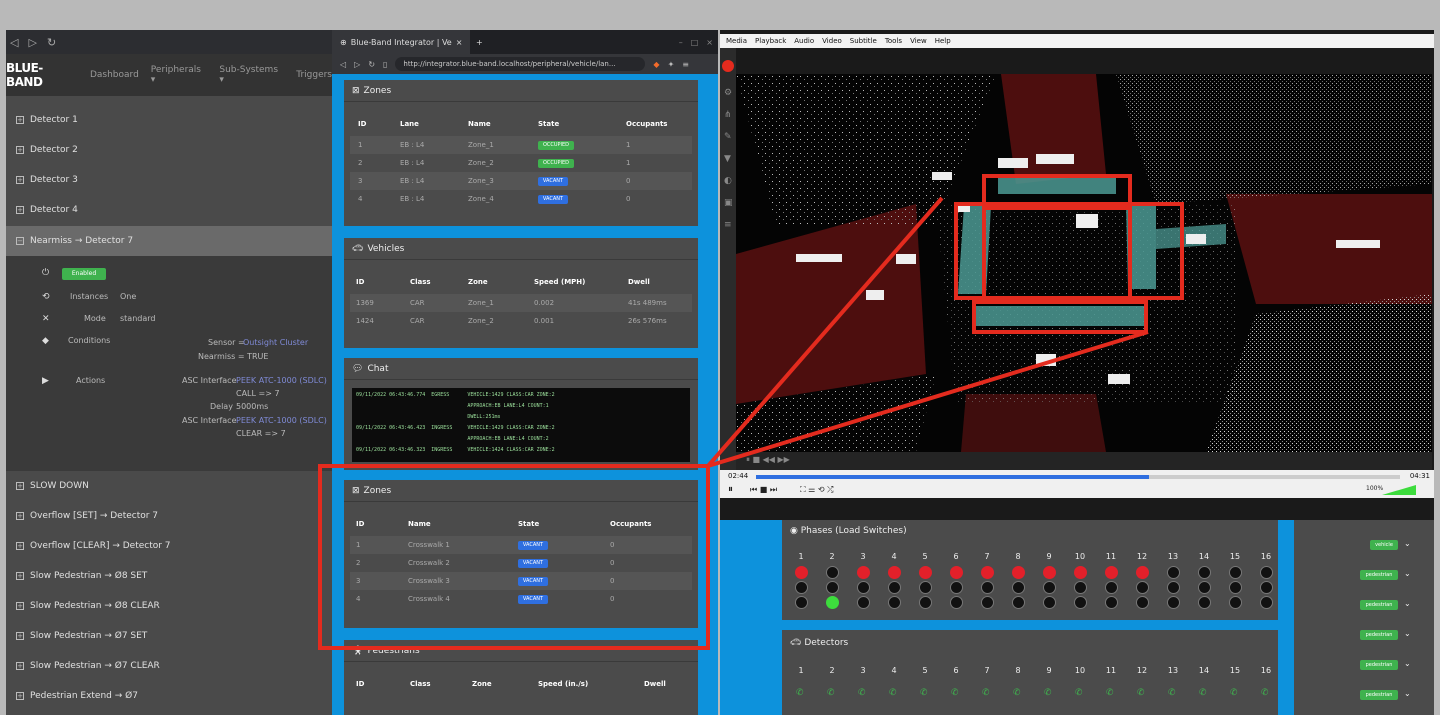 This screenshot has height=715, width=1440. I want to click on close-tab-icon: ×, so click(459, 42).